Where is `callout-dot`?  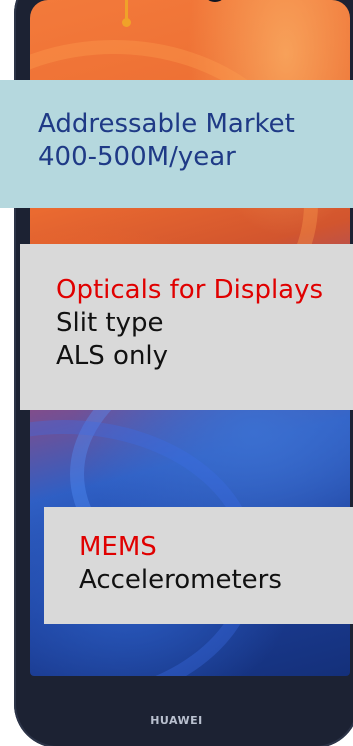
callout-dot is located at coordinates (126, 22).